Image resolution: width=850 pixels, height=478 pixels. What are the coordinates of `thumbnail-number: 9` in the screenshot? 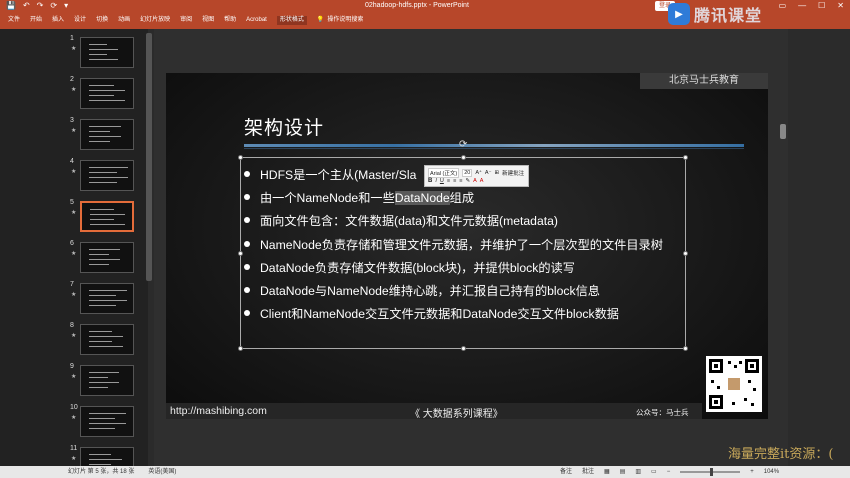 It's located at (72, 366).